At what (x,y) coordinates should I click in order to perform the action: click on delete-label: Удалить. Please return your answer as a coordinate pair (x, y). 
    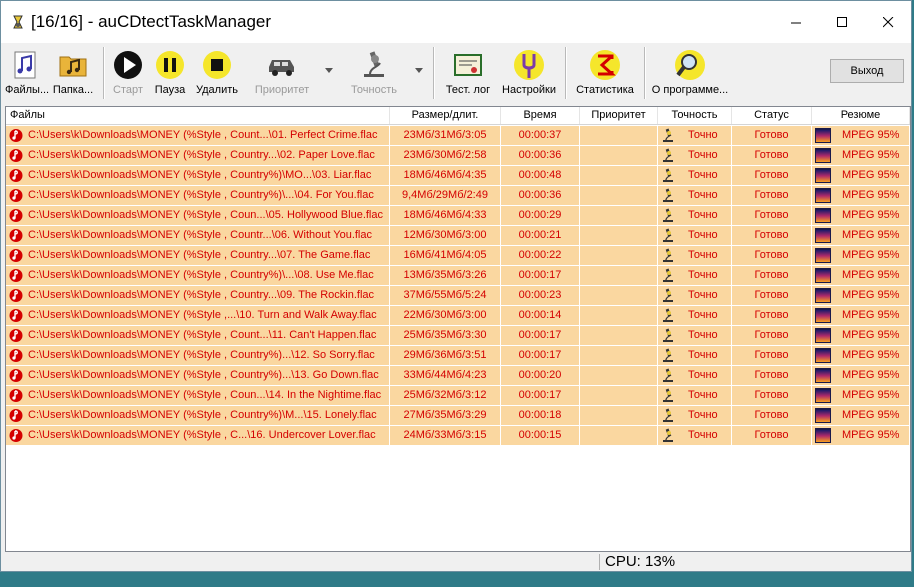
    Looking at the image, I should click on (217, 90).